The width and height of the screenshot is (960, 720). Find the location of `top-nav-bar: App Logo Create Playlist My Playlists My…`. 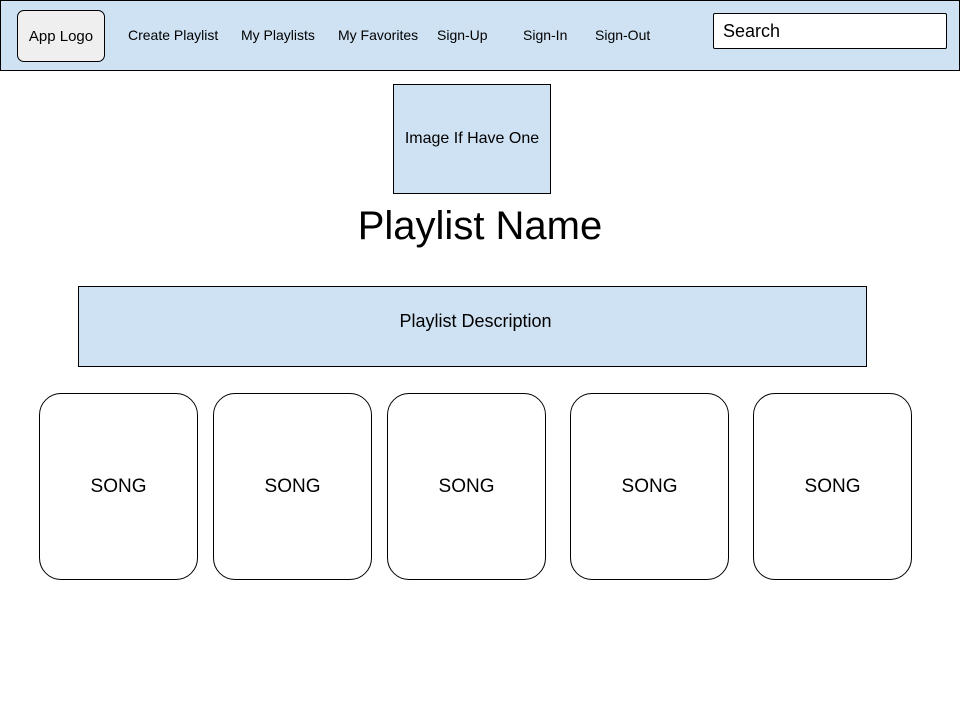

top-nav-bar: App Logo Create Playlist My Playlists My… is located at coordinates (480, 35).